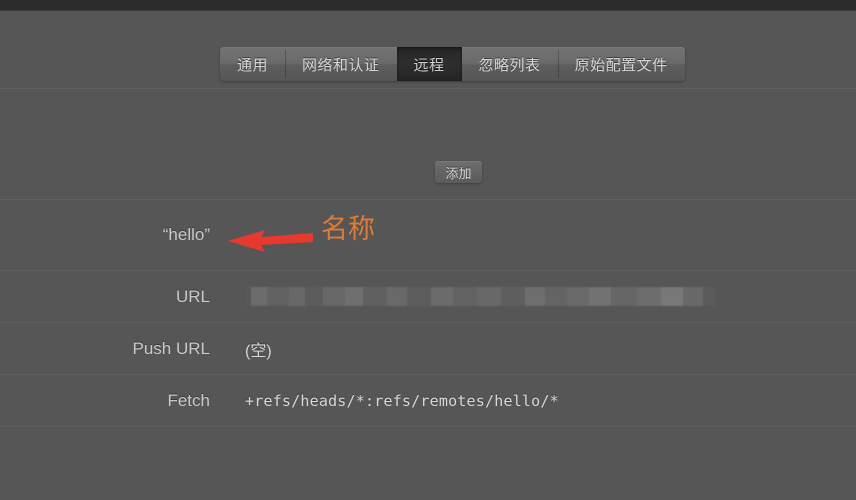  Describe the element at coordinates (192, 296) in the screenshot. I see `url-label: URL` at that location.